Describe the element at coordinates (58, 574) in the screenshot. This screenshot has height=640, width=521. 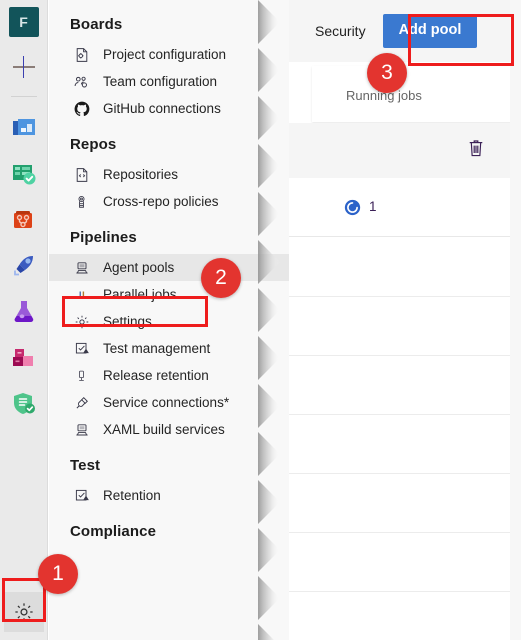
I see `step-badge-1: 1` at that location.